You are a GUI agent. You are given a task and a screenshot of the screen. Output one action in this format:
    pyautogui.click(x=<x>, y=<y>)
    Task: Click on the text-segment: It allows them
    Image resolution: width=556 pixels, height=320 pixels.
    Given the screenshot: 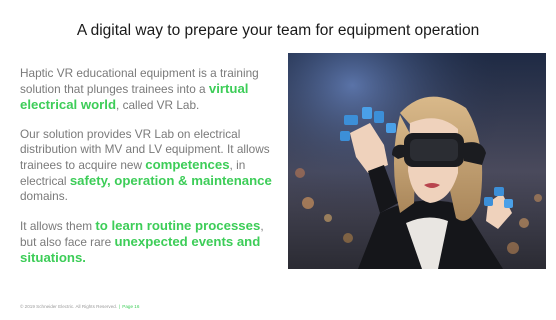 What is the action you would take?
    pyautogui.click(x=58, y=226)
    